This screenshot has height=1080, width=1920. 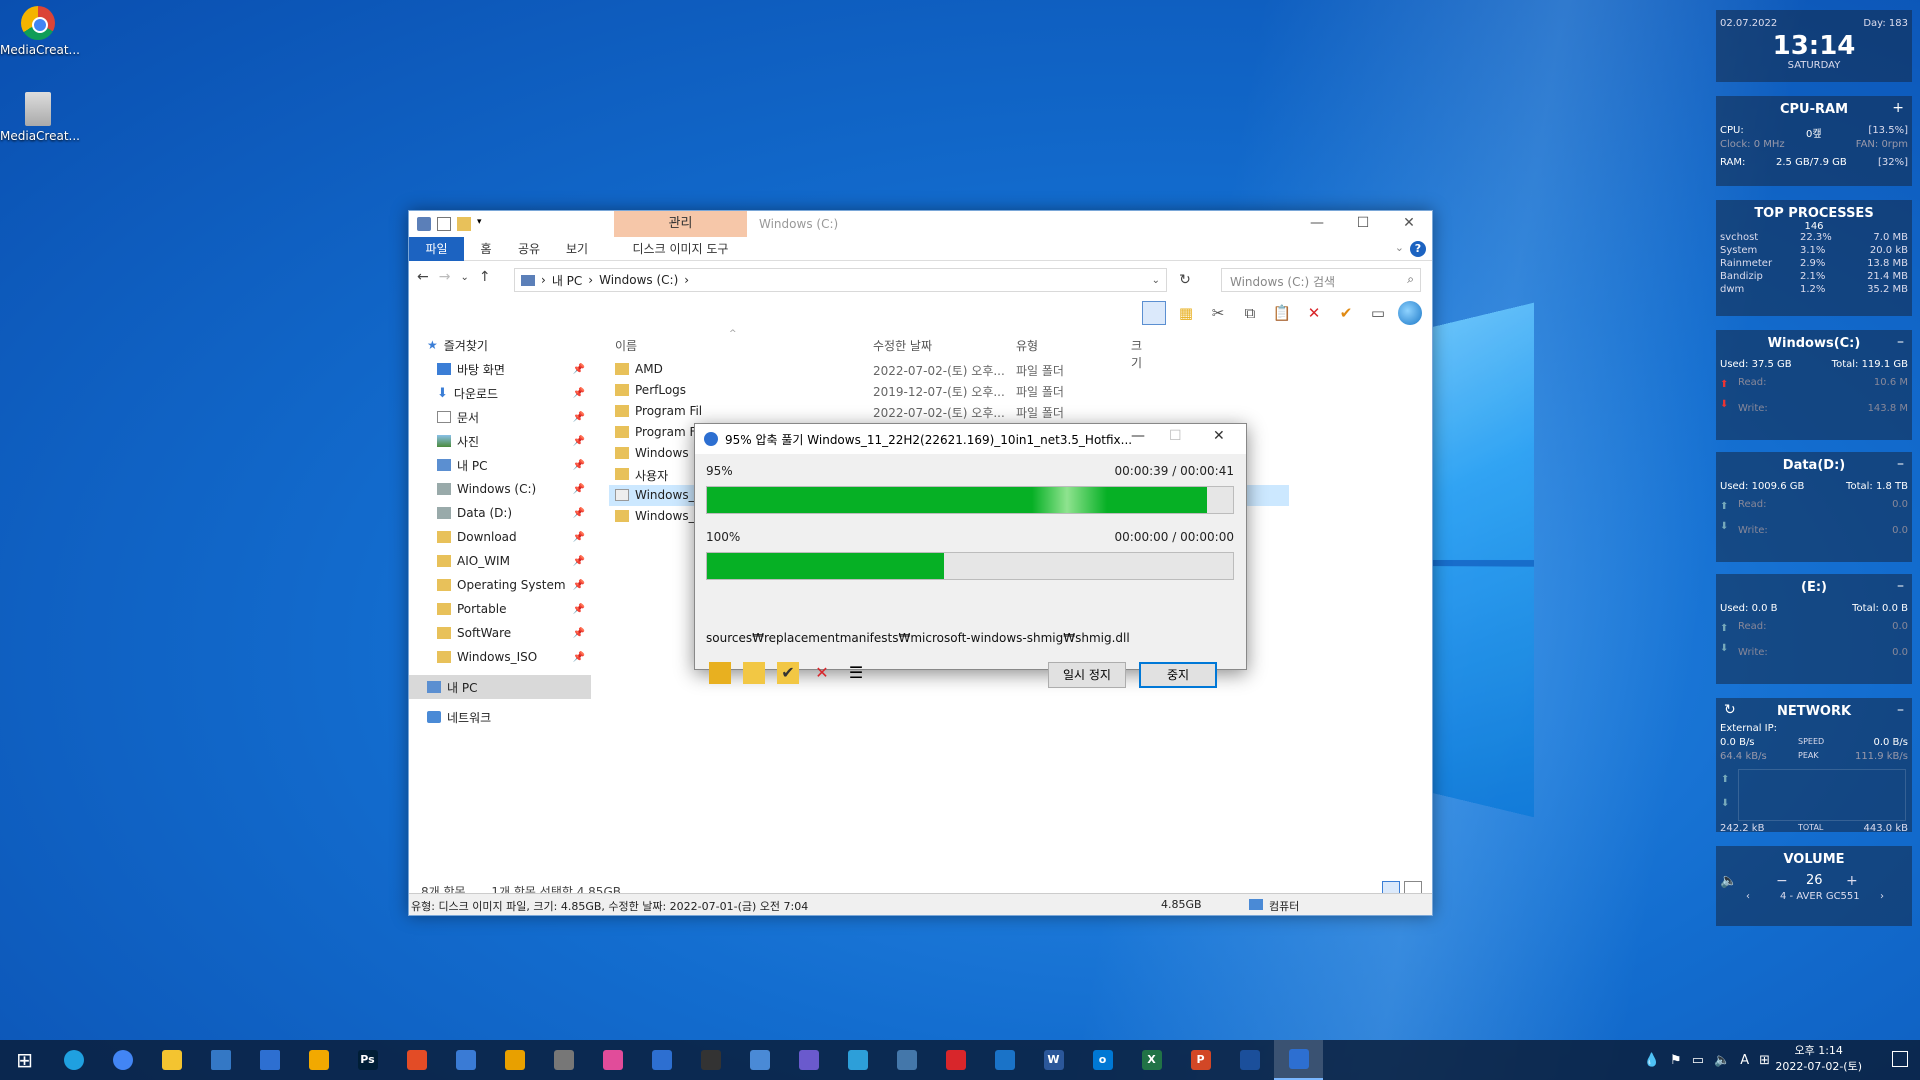 What do you see at coordinates (1748, 896) in the screenshot?
I see `previous-device-button: ‹` at bounding box center [1748, 896].